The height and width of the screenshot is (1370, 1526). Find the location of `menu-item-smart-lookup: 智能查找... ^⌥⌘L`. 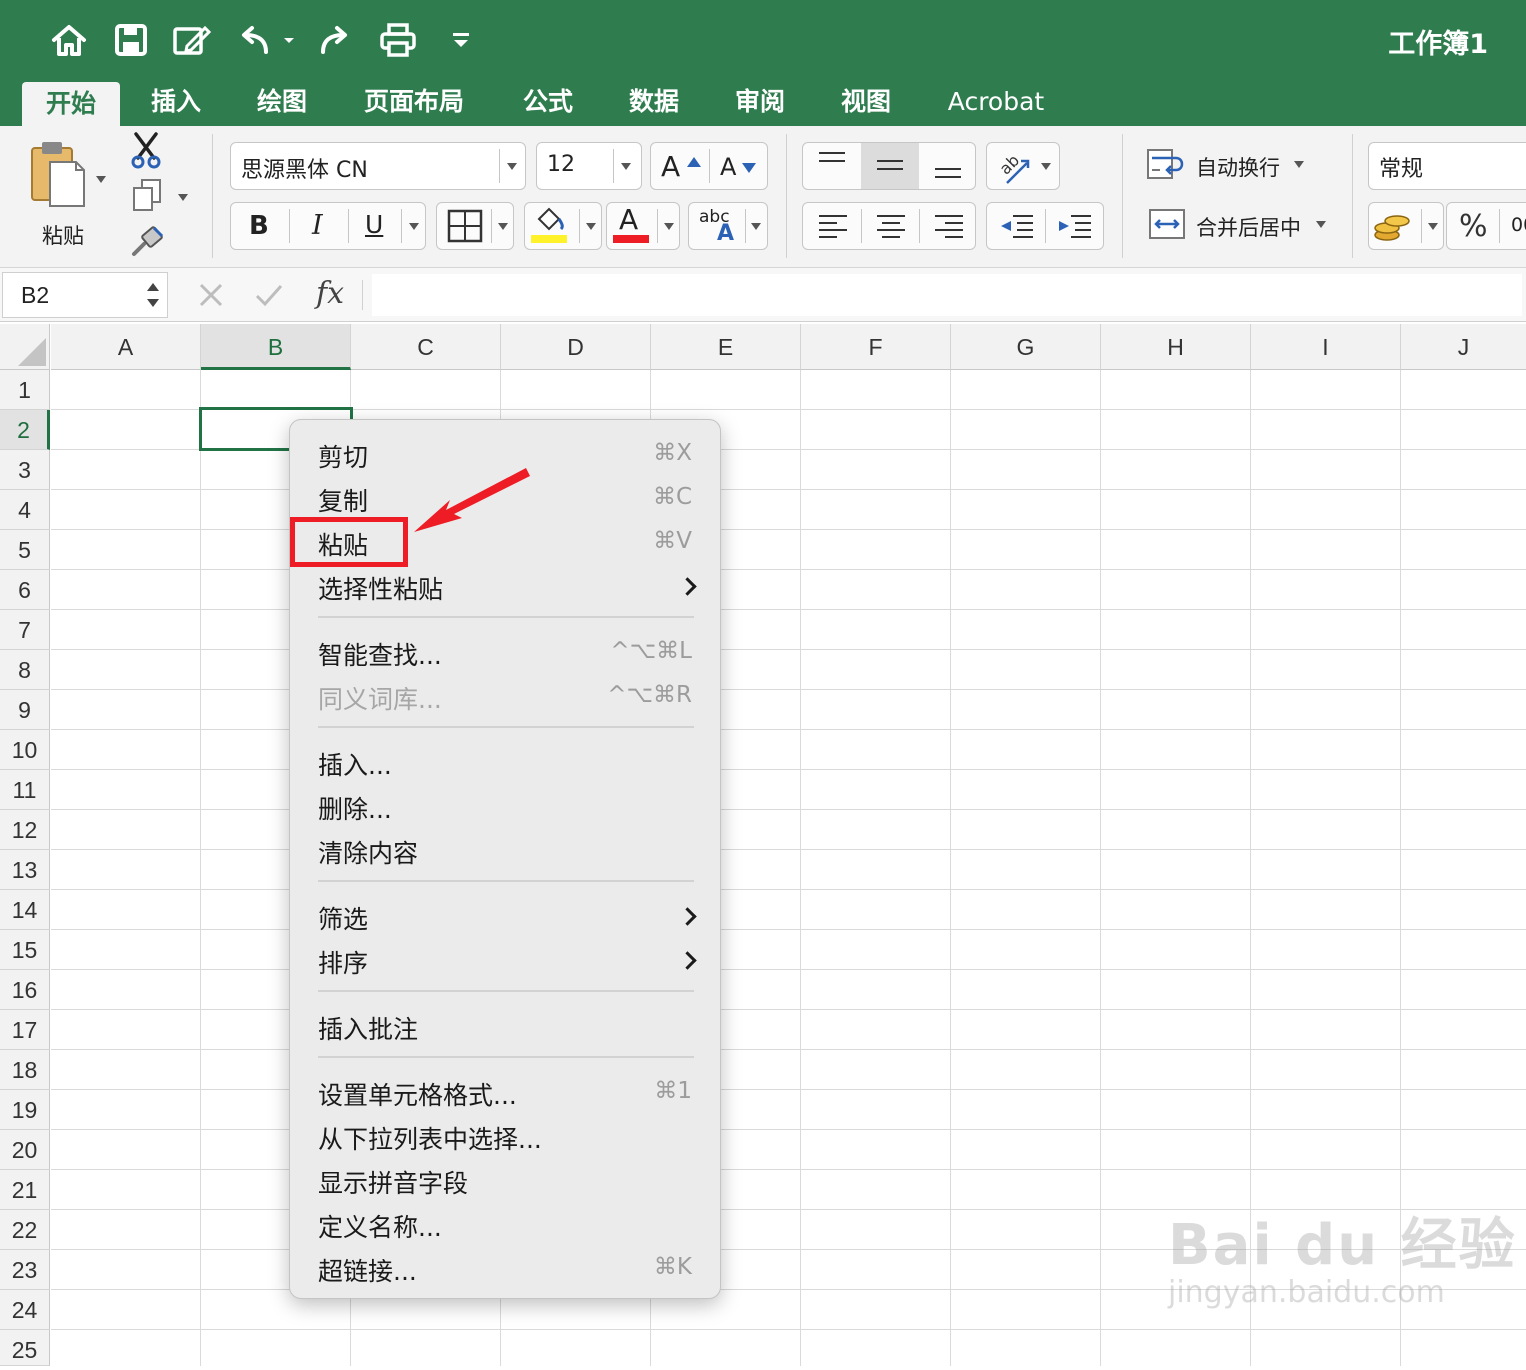

menu-item-smart-lookup: 智能查找... ^⌥⌘L is located at coordinates (505, 652).